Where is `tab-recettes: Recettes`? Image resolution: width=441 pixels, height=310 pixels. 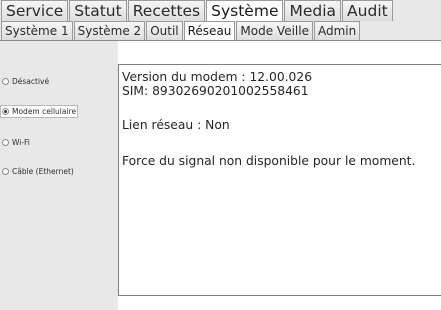 tab-recettes: Recettes is located at coordinates (166, 10).